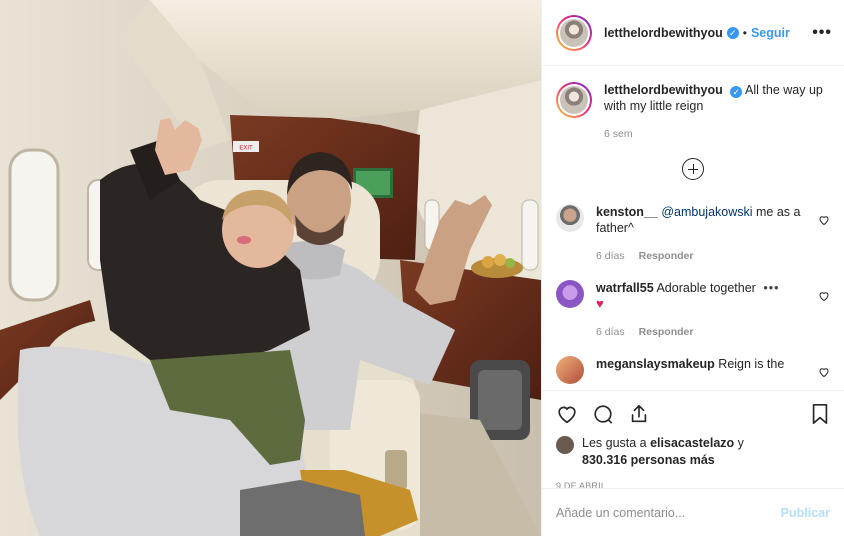 Image resolution: width=844 pixels, height=536 pixels. I want to click on likes-suffix: y, so click(739, 443).